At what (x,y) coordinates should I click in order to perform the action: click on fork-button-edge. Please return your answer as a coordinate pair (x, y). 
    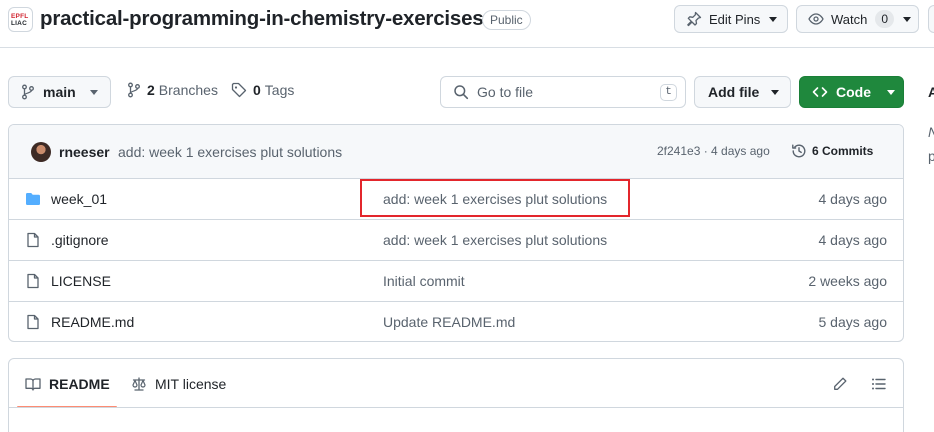
    Looking at the image, I should click on (931, 19).